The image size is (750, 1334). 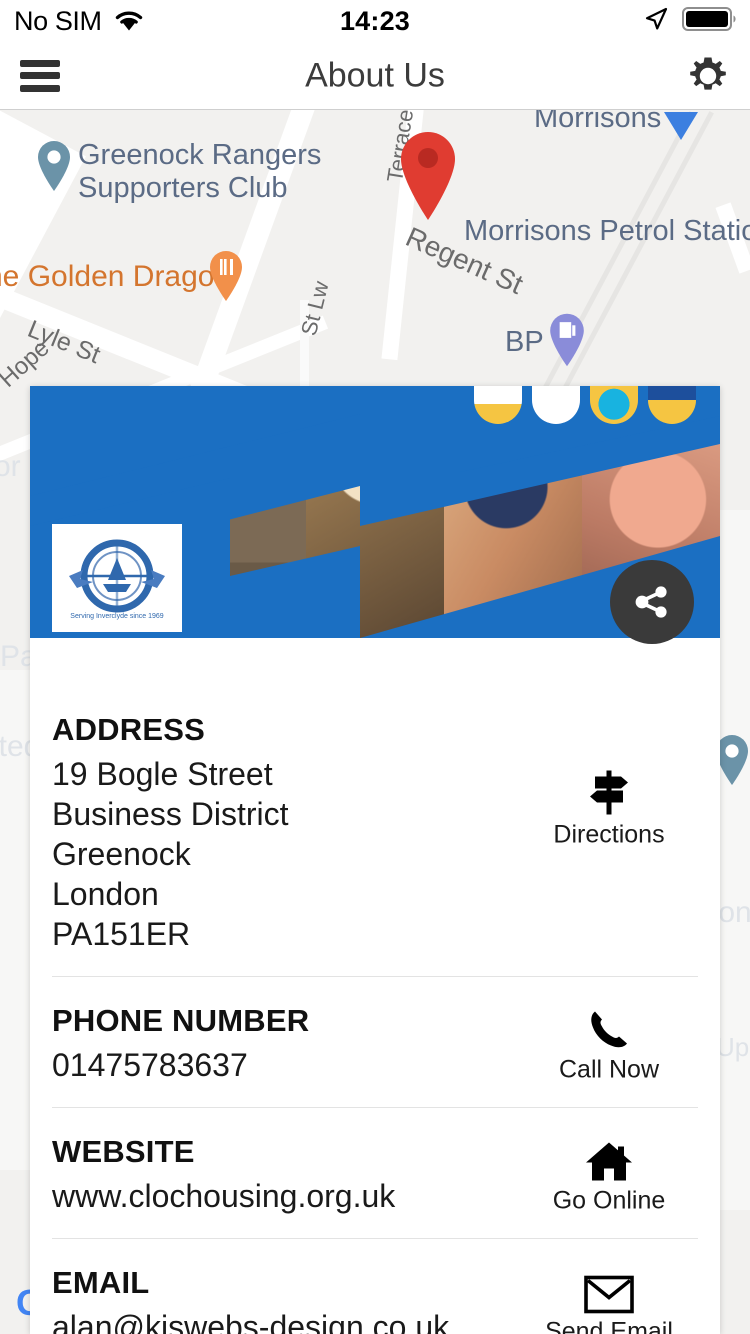 What do you see at coordinates (428, 176) in the screenshot?
I see `map-marker-primary` at bounding box center [428, 176].